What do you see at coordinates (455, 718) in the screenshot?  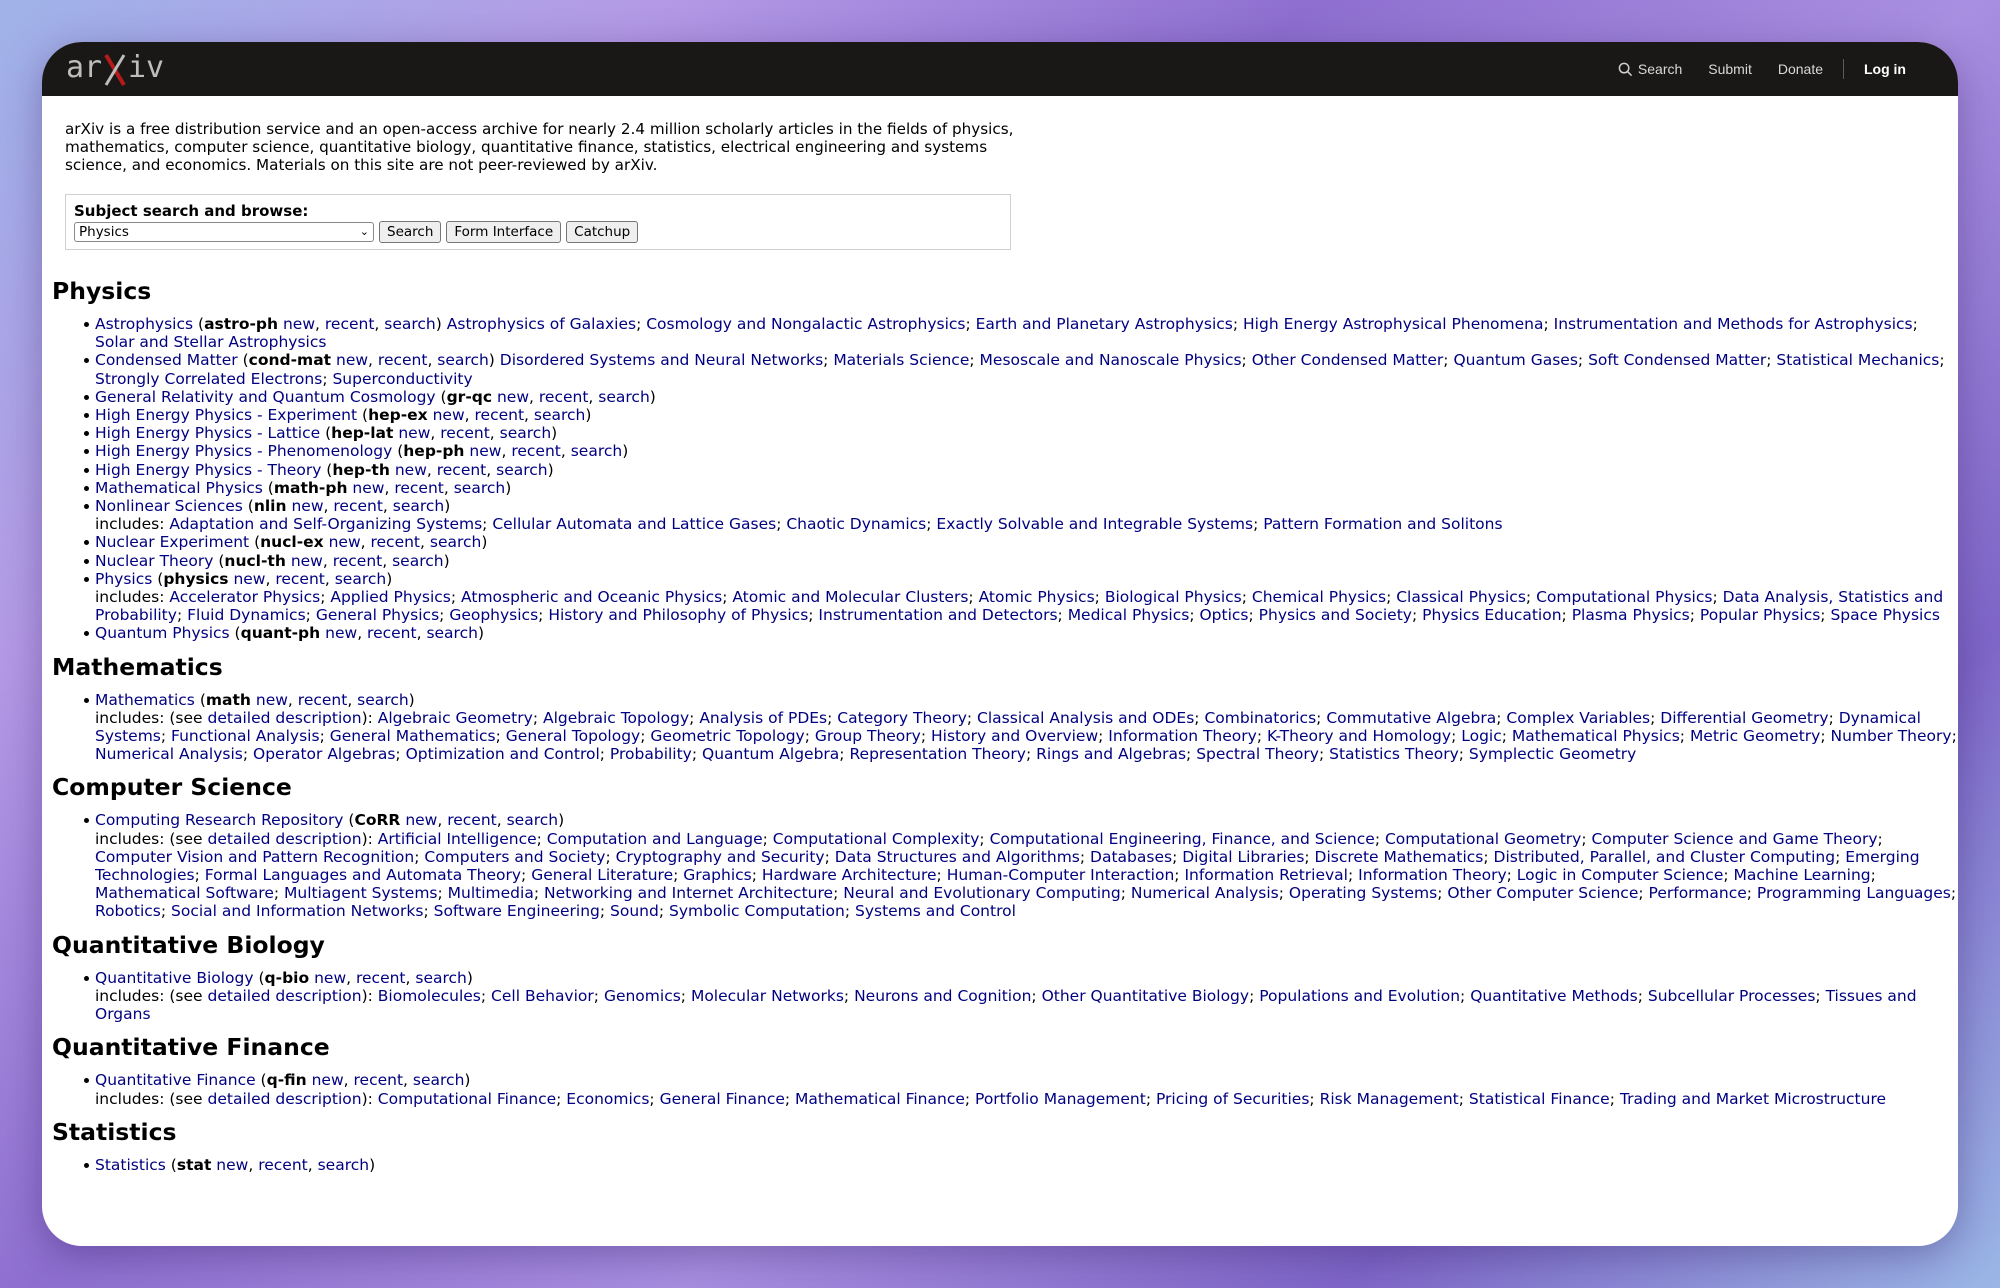 I see `subcategory-link: Algebraic Geometry` at bounding box center [455, 718].